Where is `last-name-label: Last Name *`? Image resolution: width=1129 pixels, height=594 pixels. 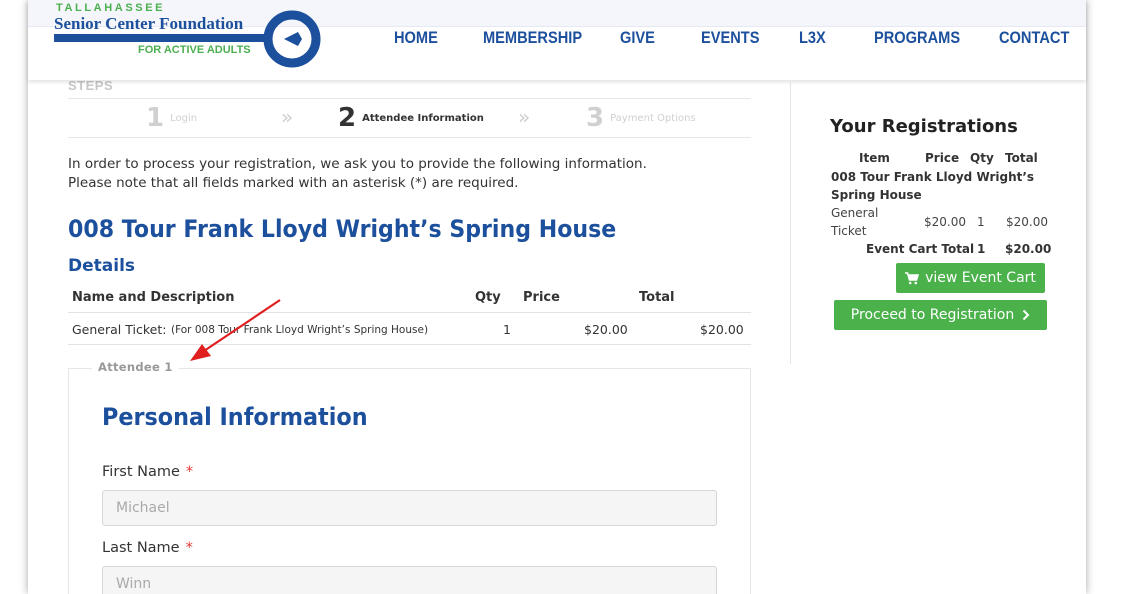 last-name-label: Last Name * is located at coordinates (147, 548).